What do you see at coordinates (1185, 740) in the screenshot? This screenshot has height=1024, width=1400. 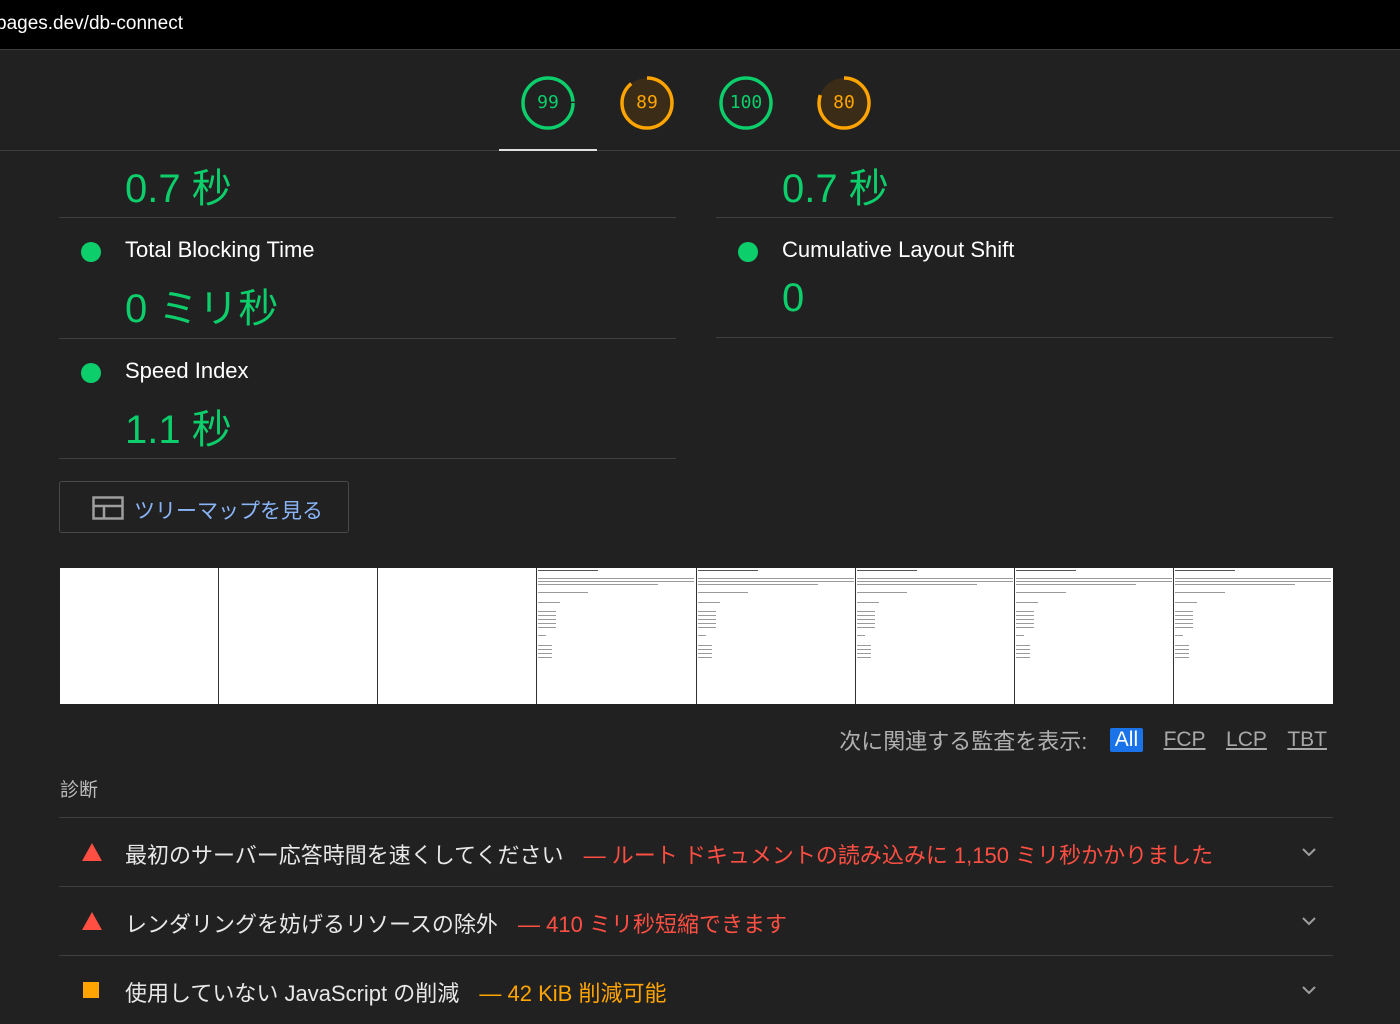 I see `filter-chip-fcp: FCP` at bounding box center [1185, 740].